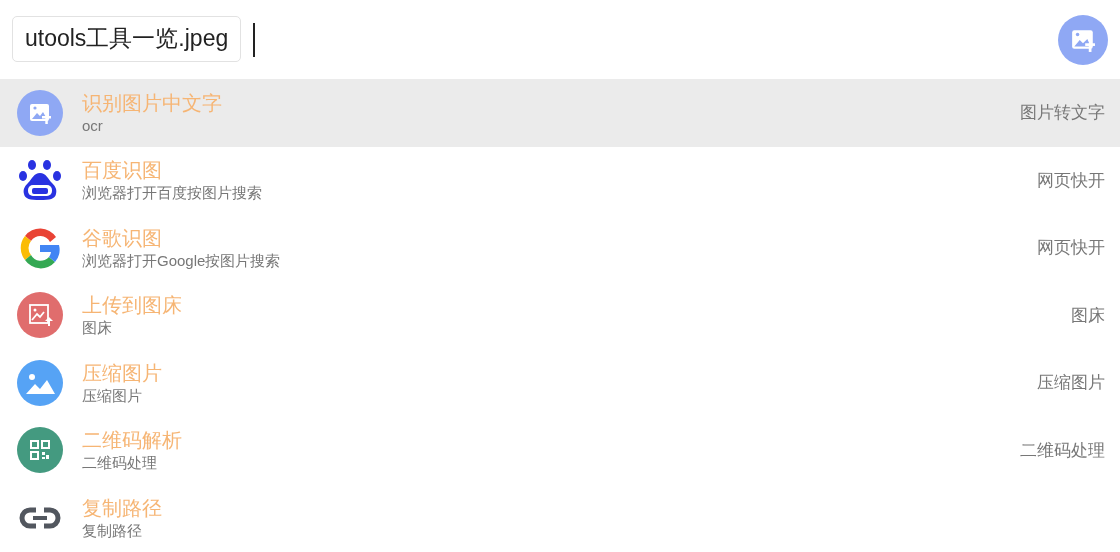  I want to click on result-category: 图片转文字, so click(1062, 113).